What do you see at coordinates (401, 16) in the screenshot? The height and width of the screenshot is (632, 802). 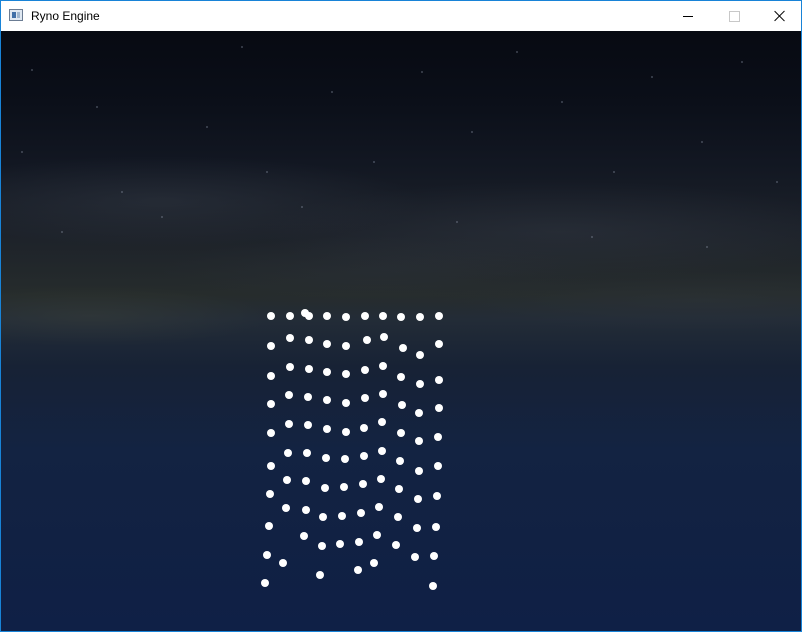 I see `title-bar: Ryno Engine` at bounding box center [401, 16].